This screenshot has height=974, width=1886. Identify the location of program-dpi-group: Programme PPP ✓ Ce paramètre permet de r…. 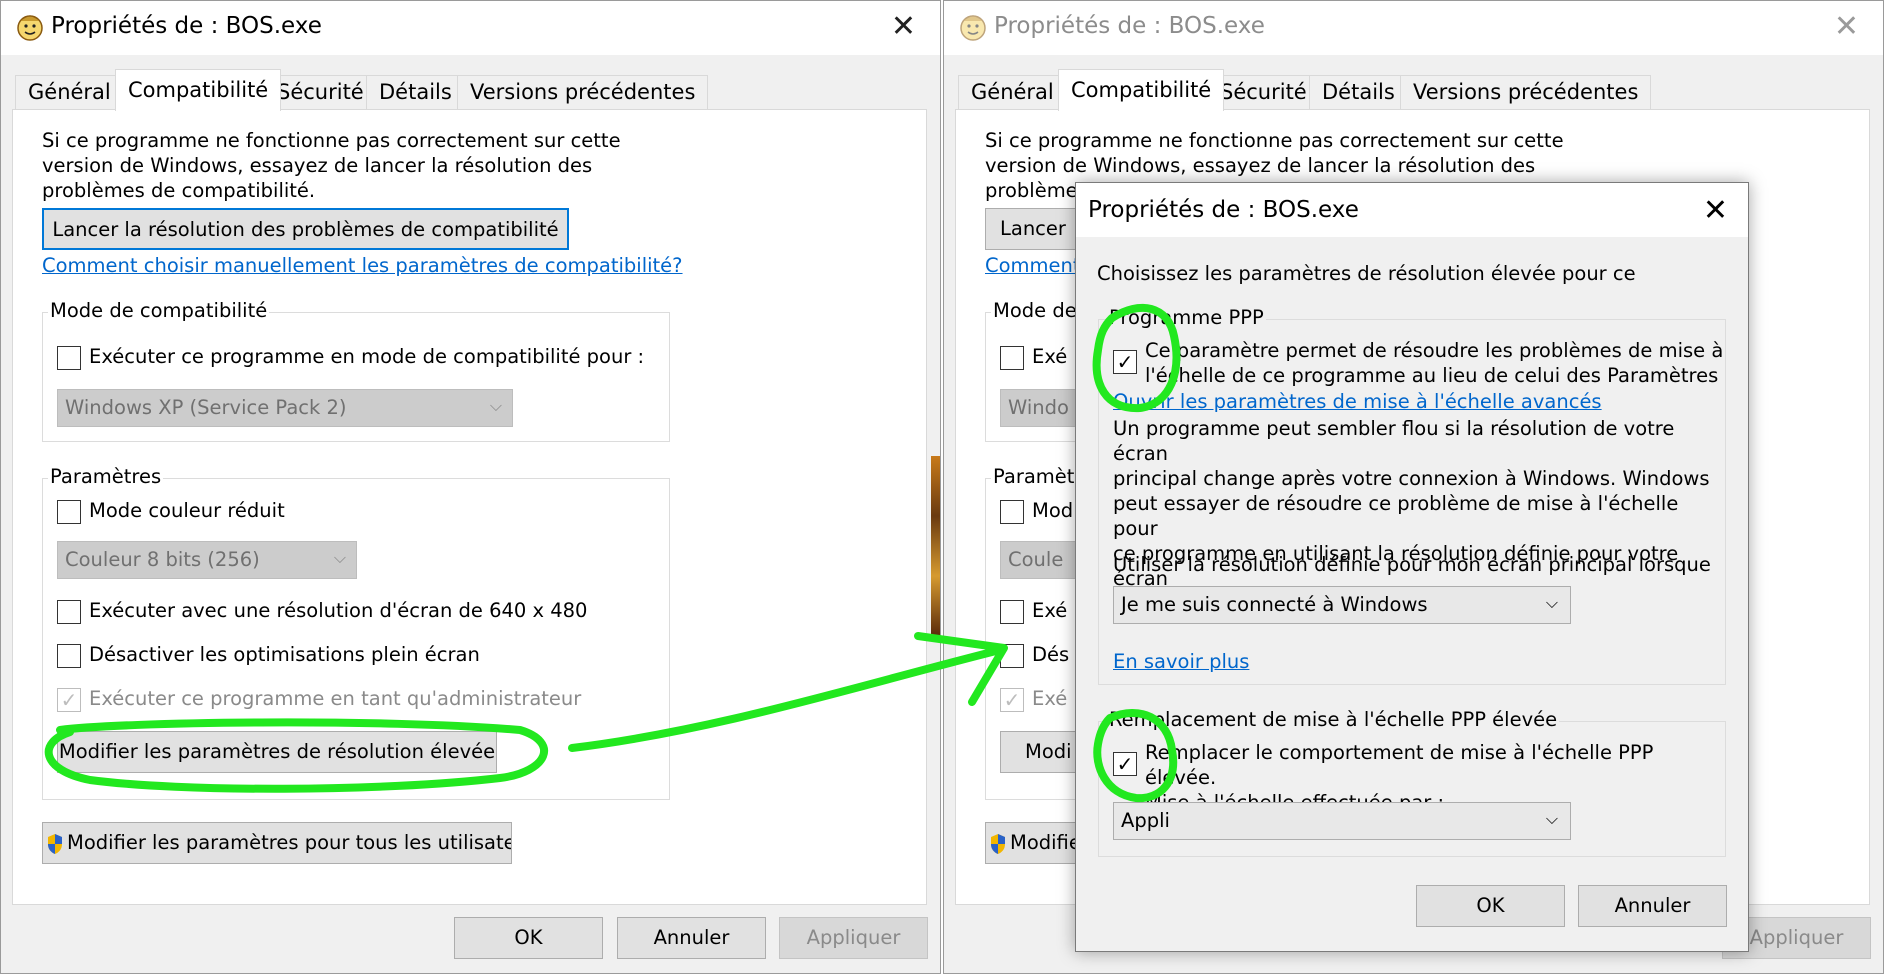
(1412, 495).